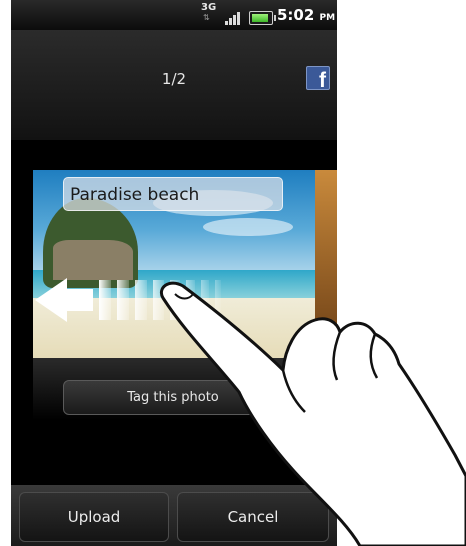  I want to click on status-clock: 5:02 PM, so click(306, 16).